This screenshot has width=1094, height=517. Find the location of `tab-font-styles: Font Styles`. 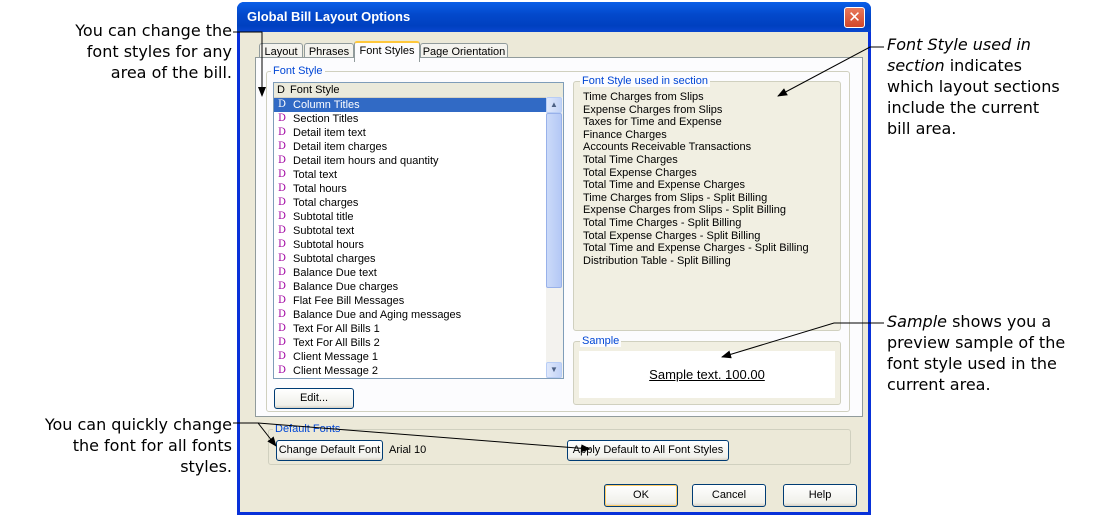

tab-font-styles: Font Styles is located at coordinates (387, 51).